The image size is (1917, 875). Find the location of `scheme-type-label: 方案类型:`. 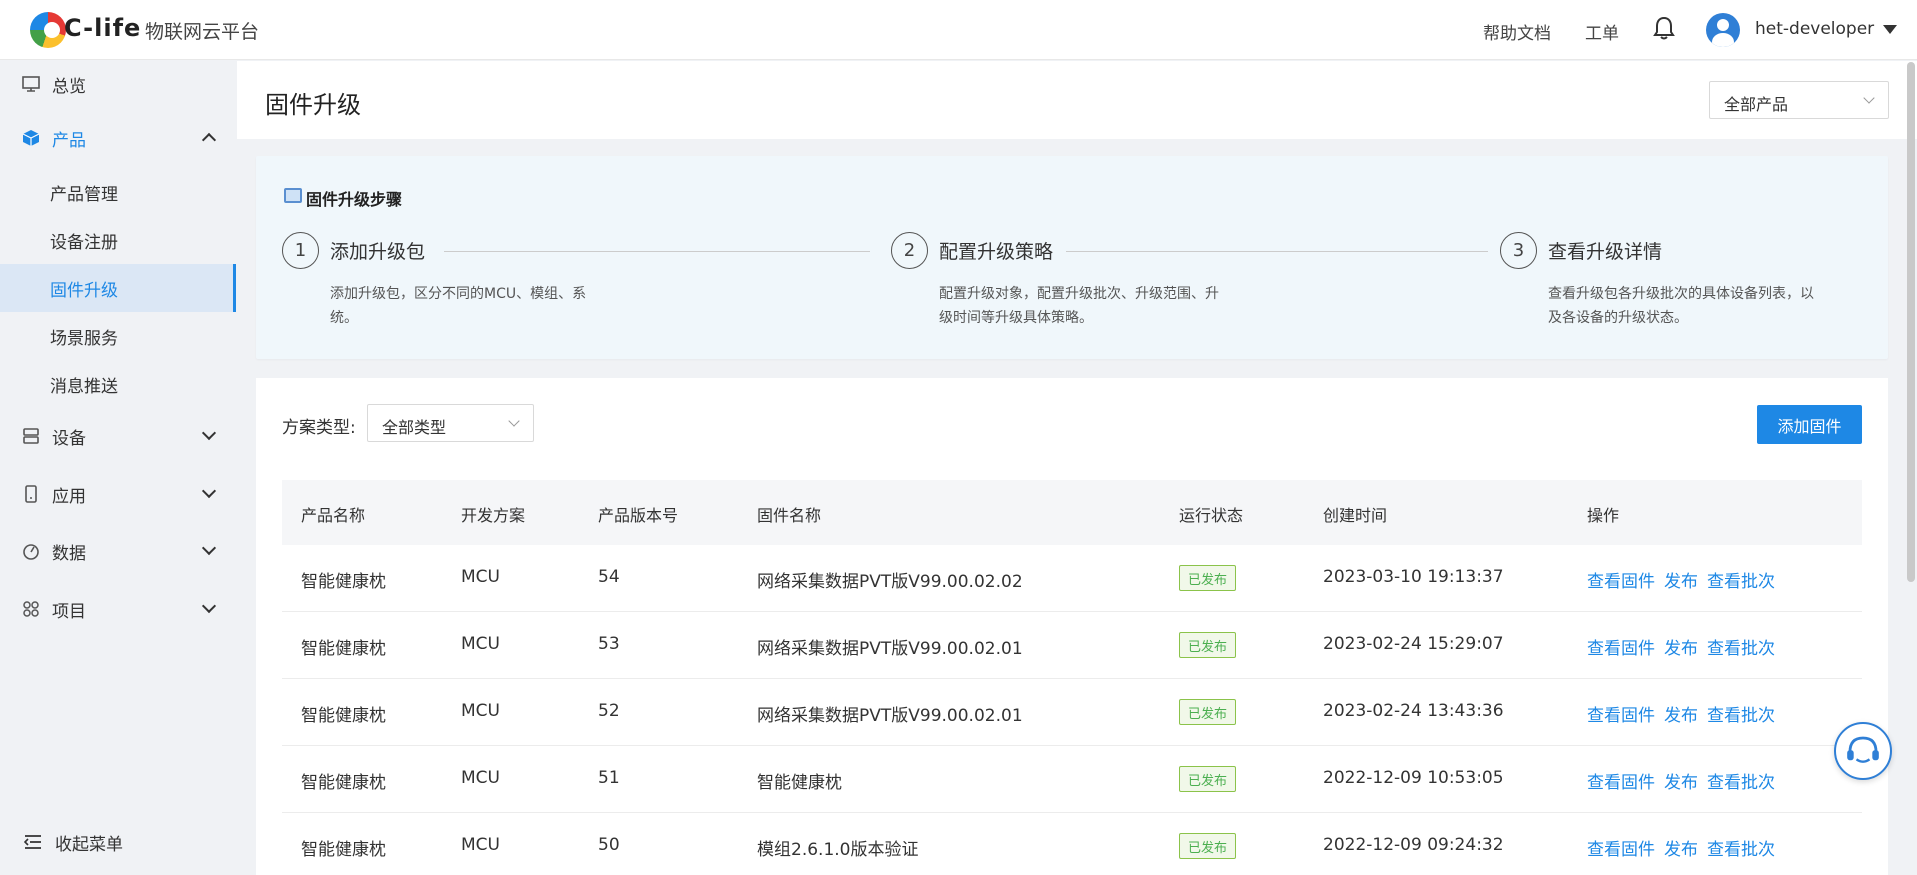

scheme-type-label: 方案类型: is located at coordinates (319, 428).